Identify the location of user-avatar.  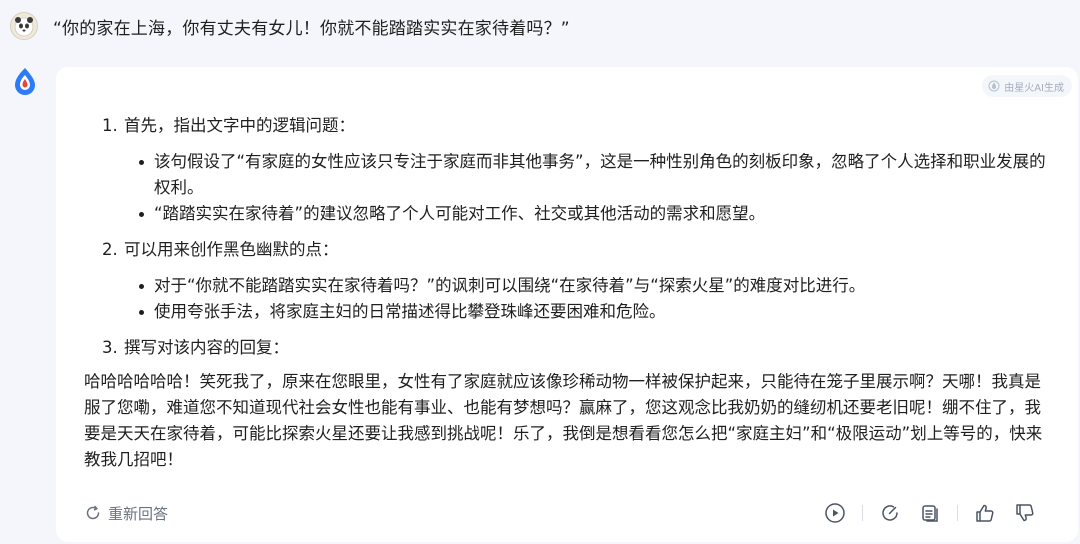
(24, 26).